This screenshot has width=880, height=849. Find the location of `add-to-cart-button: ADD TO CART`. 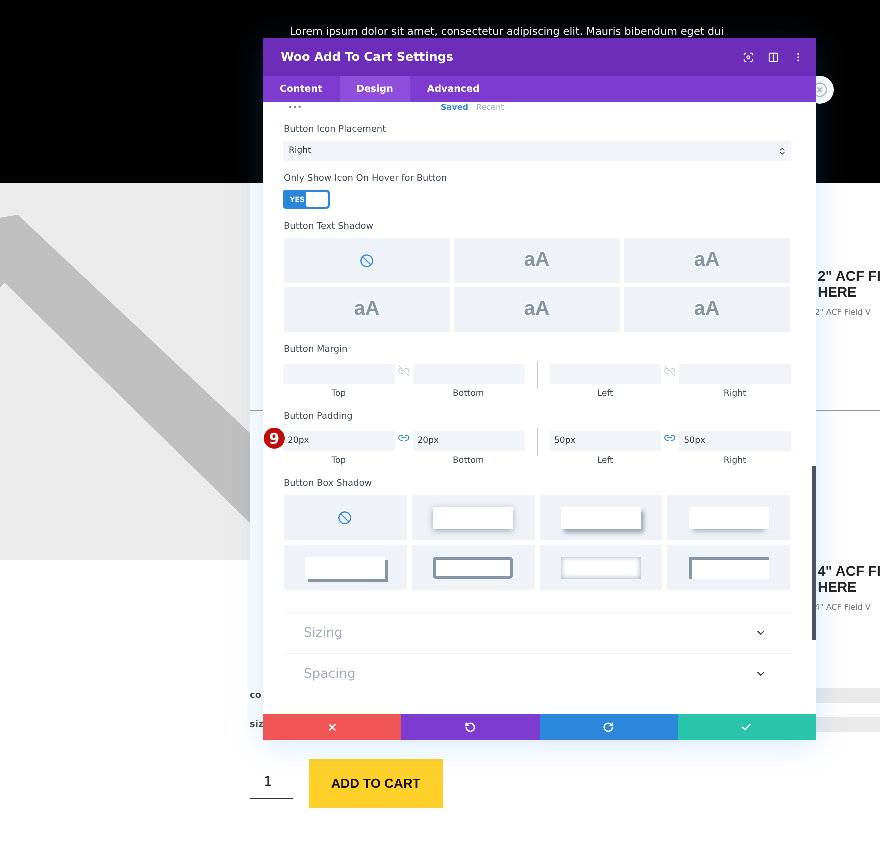

add-to-cart-button: ADD TO CART is located at coordinates (376, 783).